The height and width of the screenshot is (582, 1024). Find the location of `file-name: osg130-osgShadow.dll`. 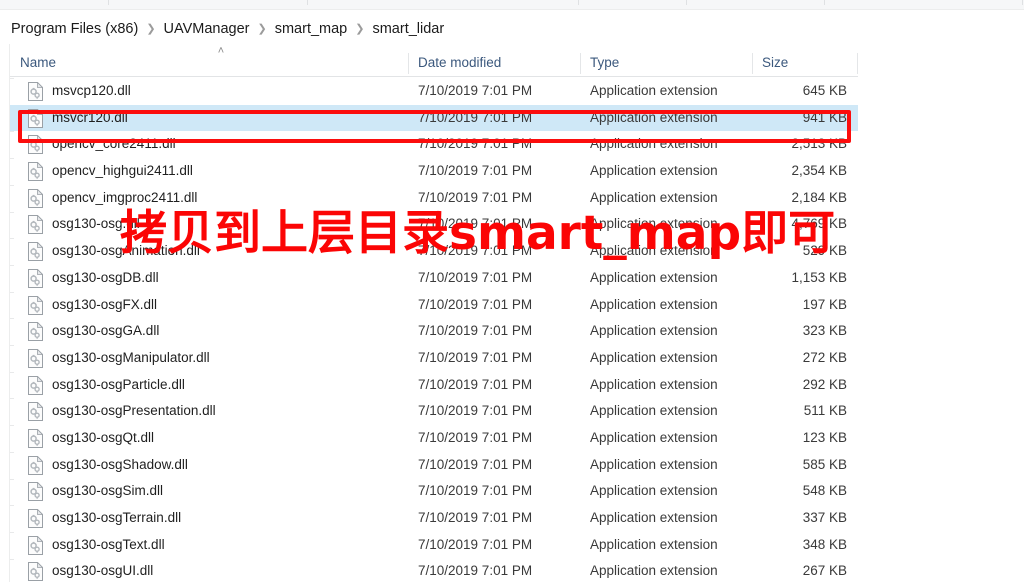

file-name: osg130-osgShadow.dll is located at coordinates (120, 464).